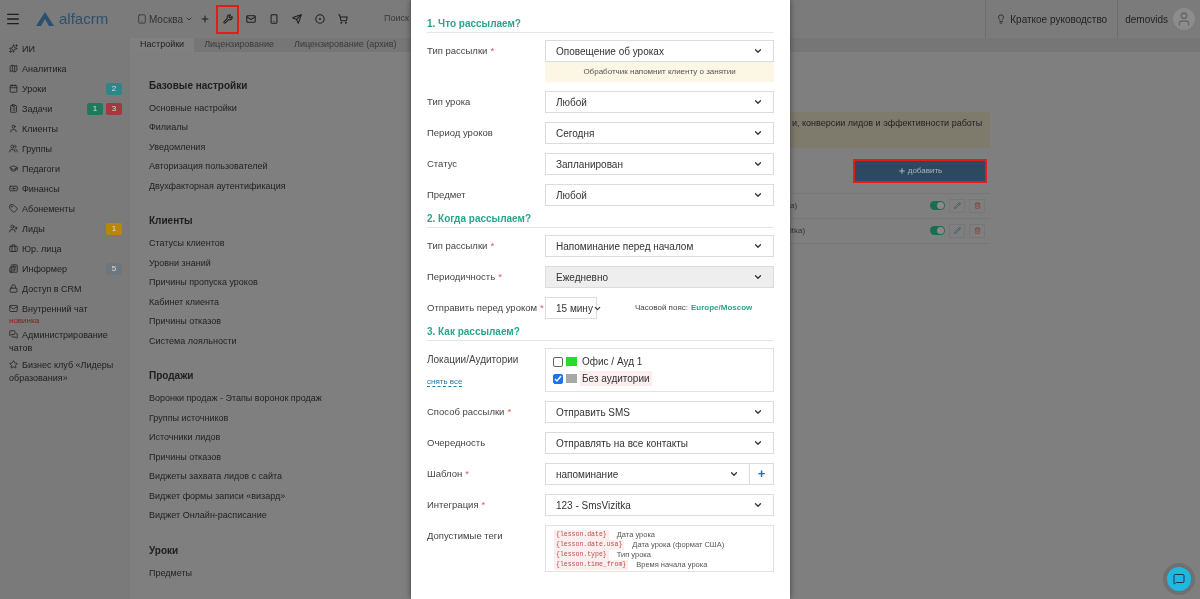 Image resolution: width=1200 pixels, height=599 pixels. I want to click on settings-link: Уровни знаний, so click(280, 263).